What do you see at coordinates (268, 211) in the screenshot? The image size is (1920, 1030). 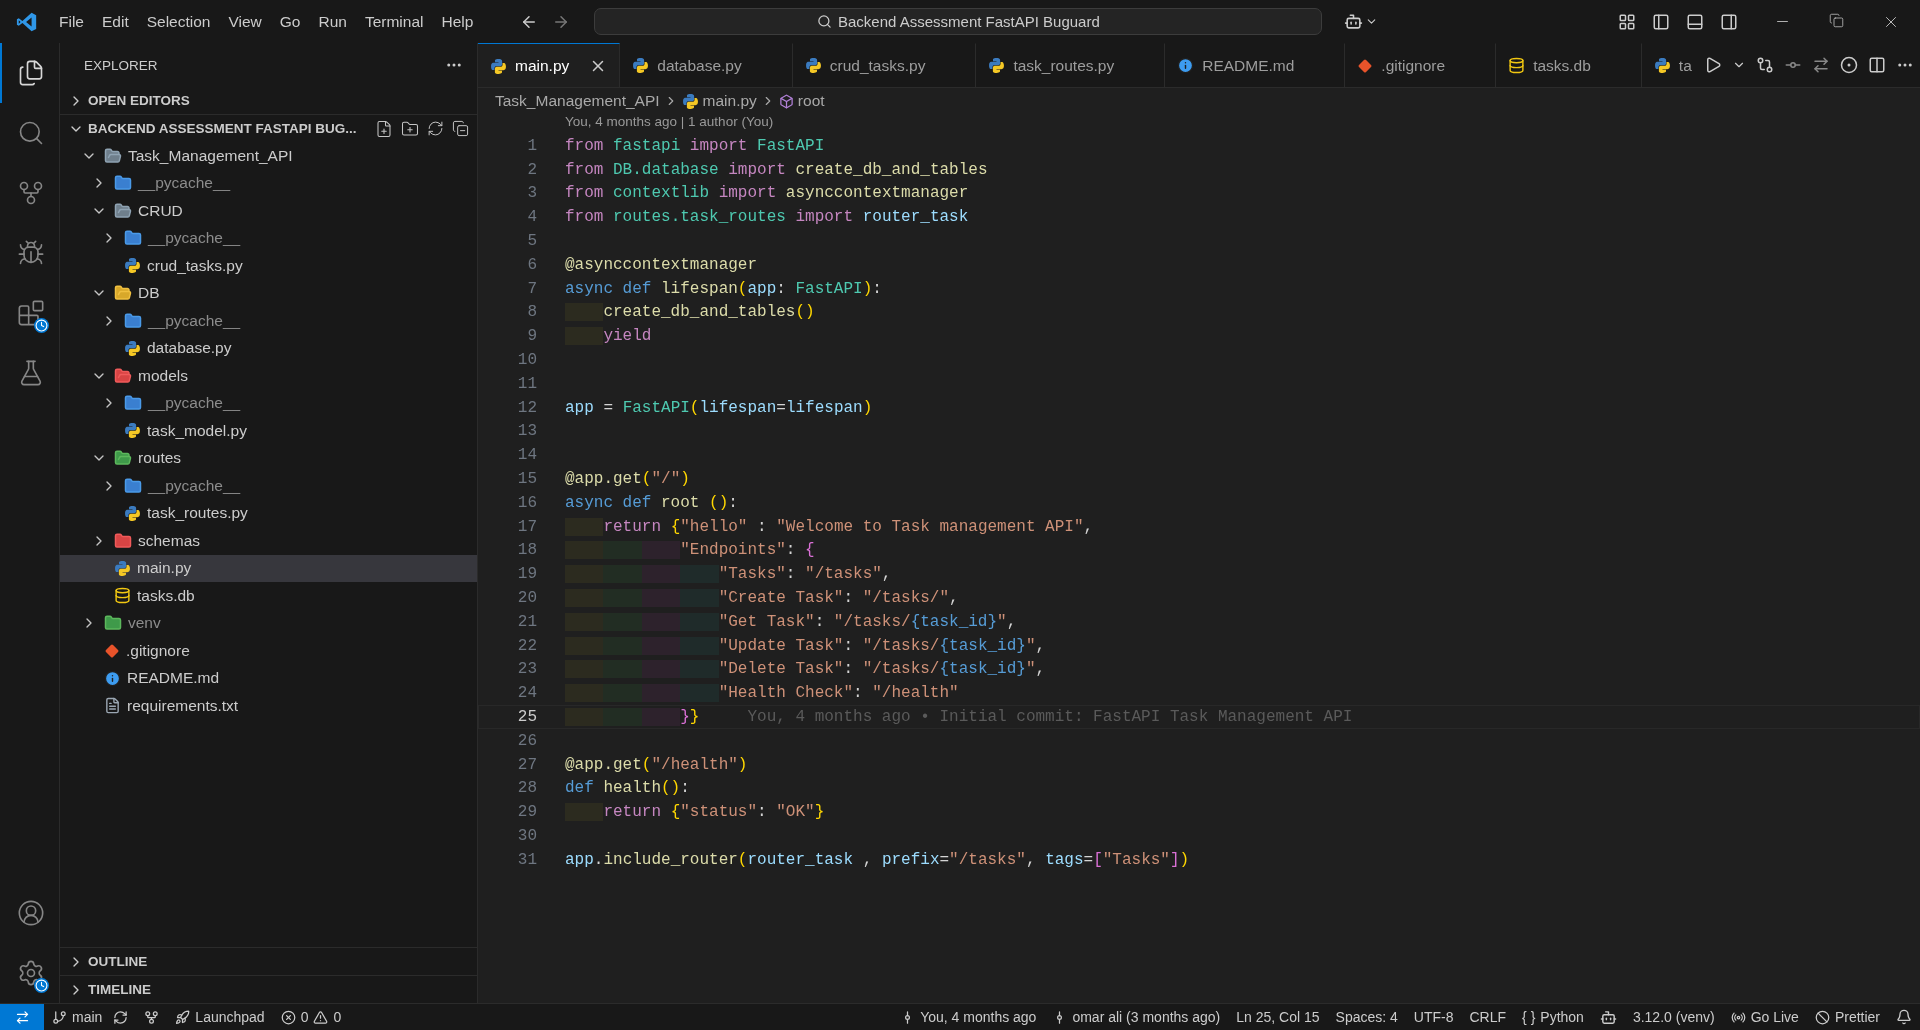 I see `tree-item: CRUD` at bounding box center [268, 211].